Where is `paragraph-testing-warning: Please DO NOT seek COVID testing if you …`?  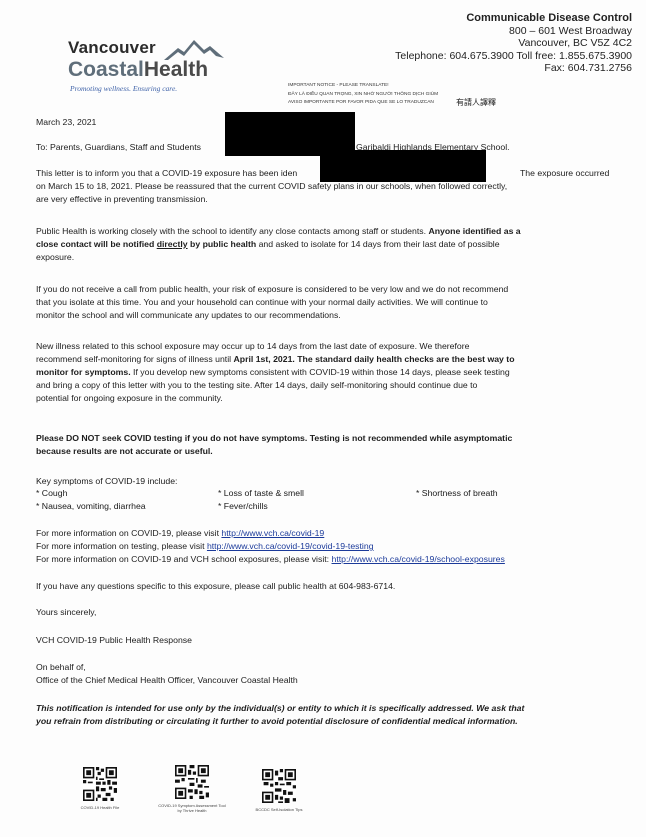
paragraph-testing-warning: Please DO NOT seek COVID testing if you … is located at coordinates (274, 444).